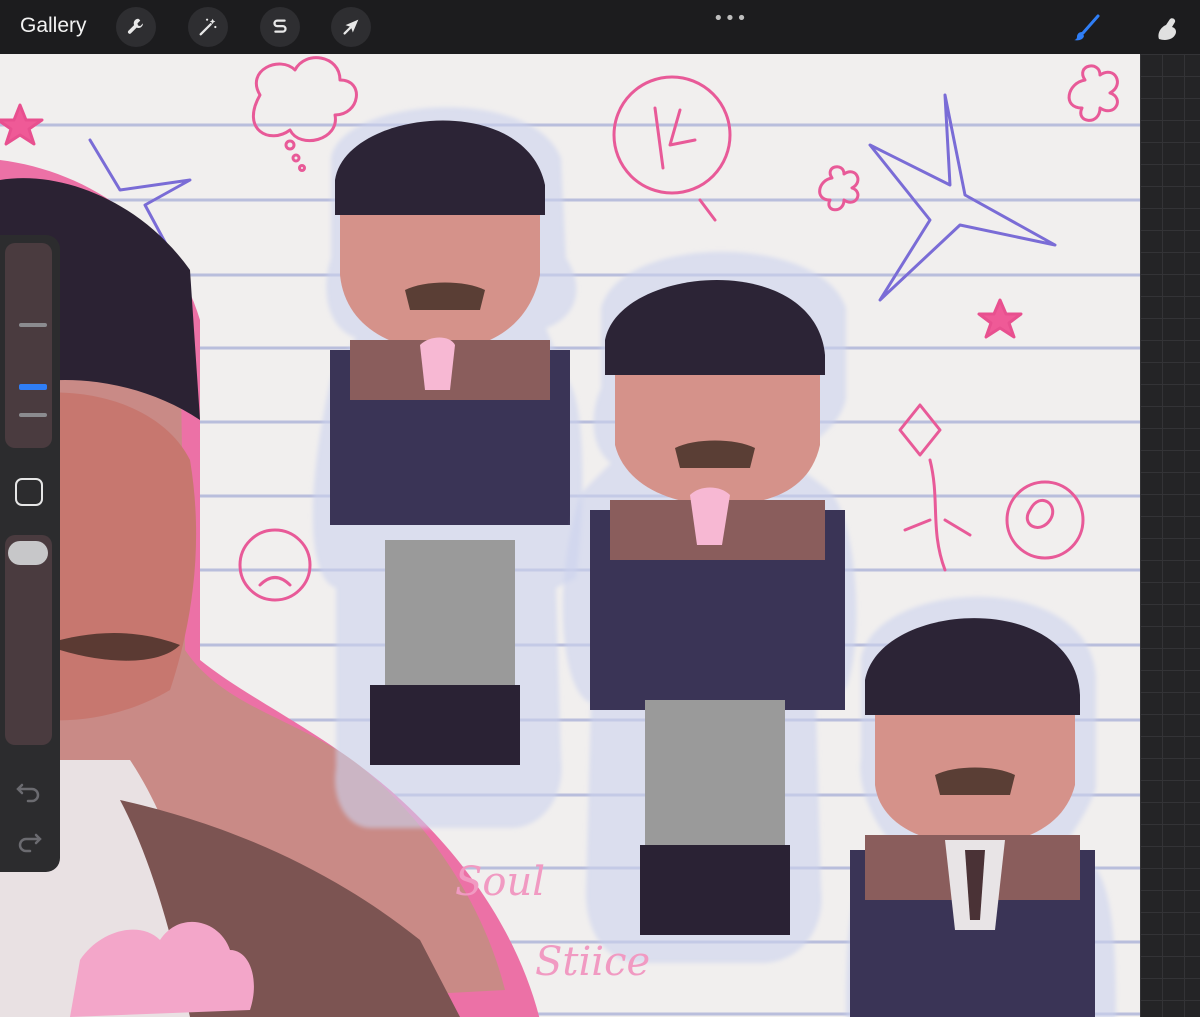 This screenshot has height=1017, width=1200. Describe the element at coordinates (730, 18) in the screenshot. I see `more-options-button: •••` at that location.